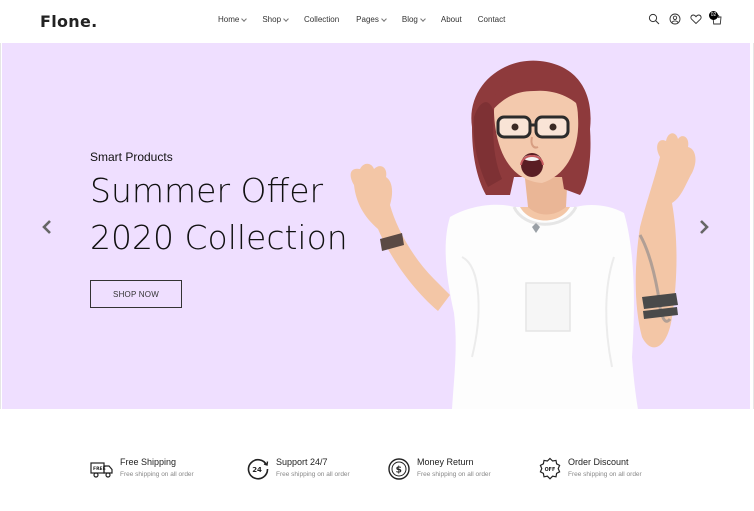 The height and width of the screenshot is (511, 754). Describe the element at coordinates (207, 190) in the screenshot. I see `hero-title-line-1: Summer Offer` at that location.